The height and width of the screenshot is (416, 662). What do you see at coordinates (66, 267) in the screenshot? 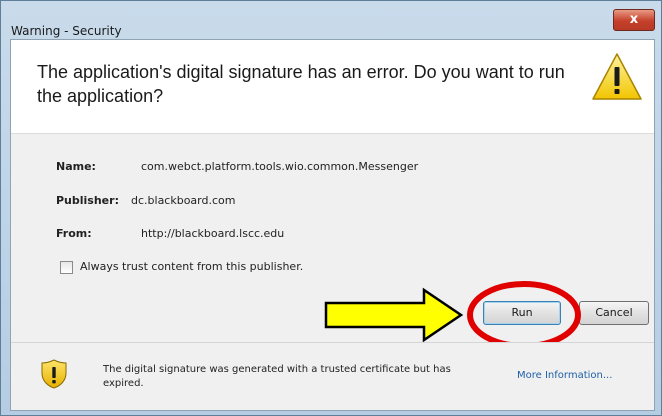
I see `always-trust-checkbox` at bounding box center [66, 267].